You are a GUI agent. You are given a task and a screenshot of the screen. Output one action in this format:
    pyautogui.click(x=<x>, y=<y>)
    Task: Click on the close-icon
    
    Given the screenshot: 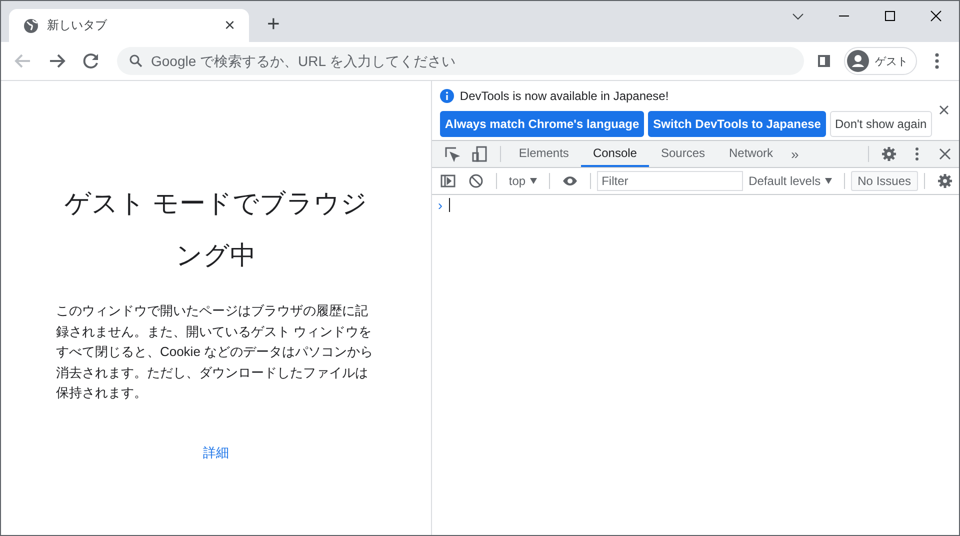 What is the action you would take?
    pyautogui.click(x=944, y=110)
    